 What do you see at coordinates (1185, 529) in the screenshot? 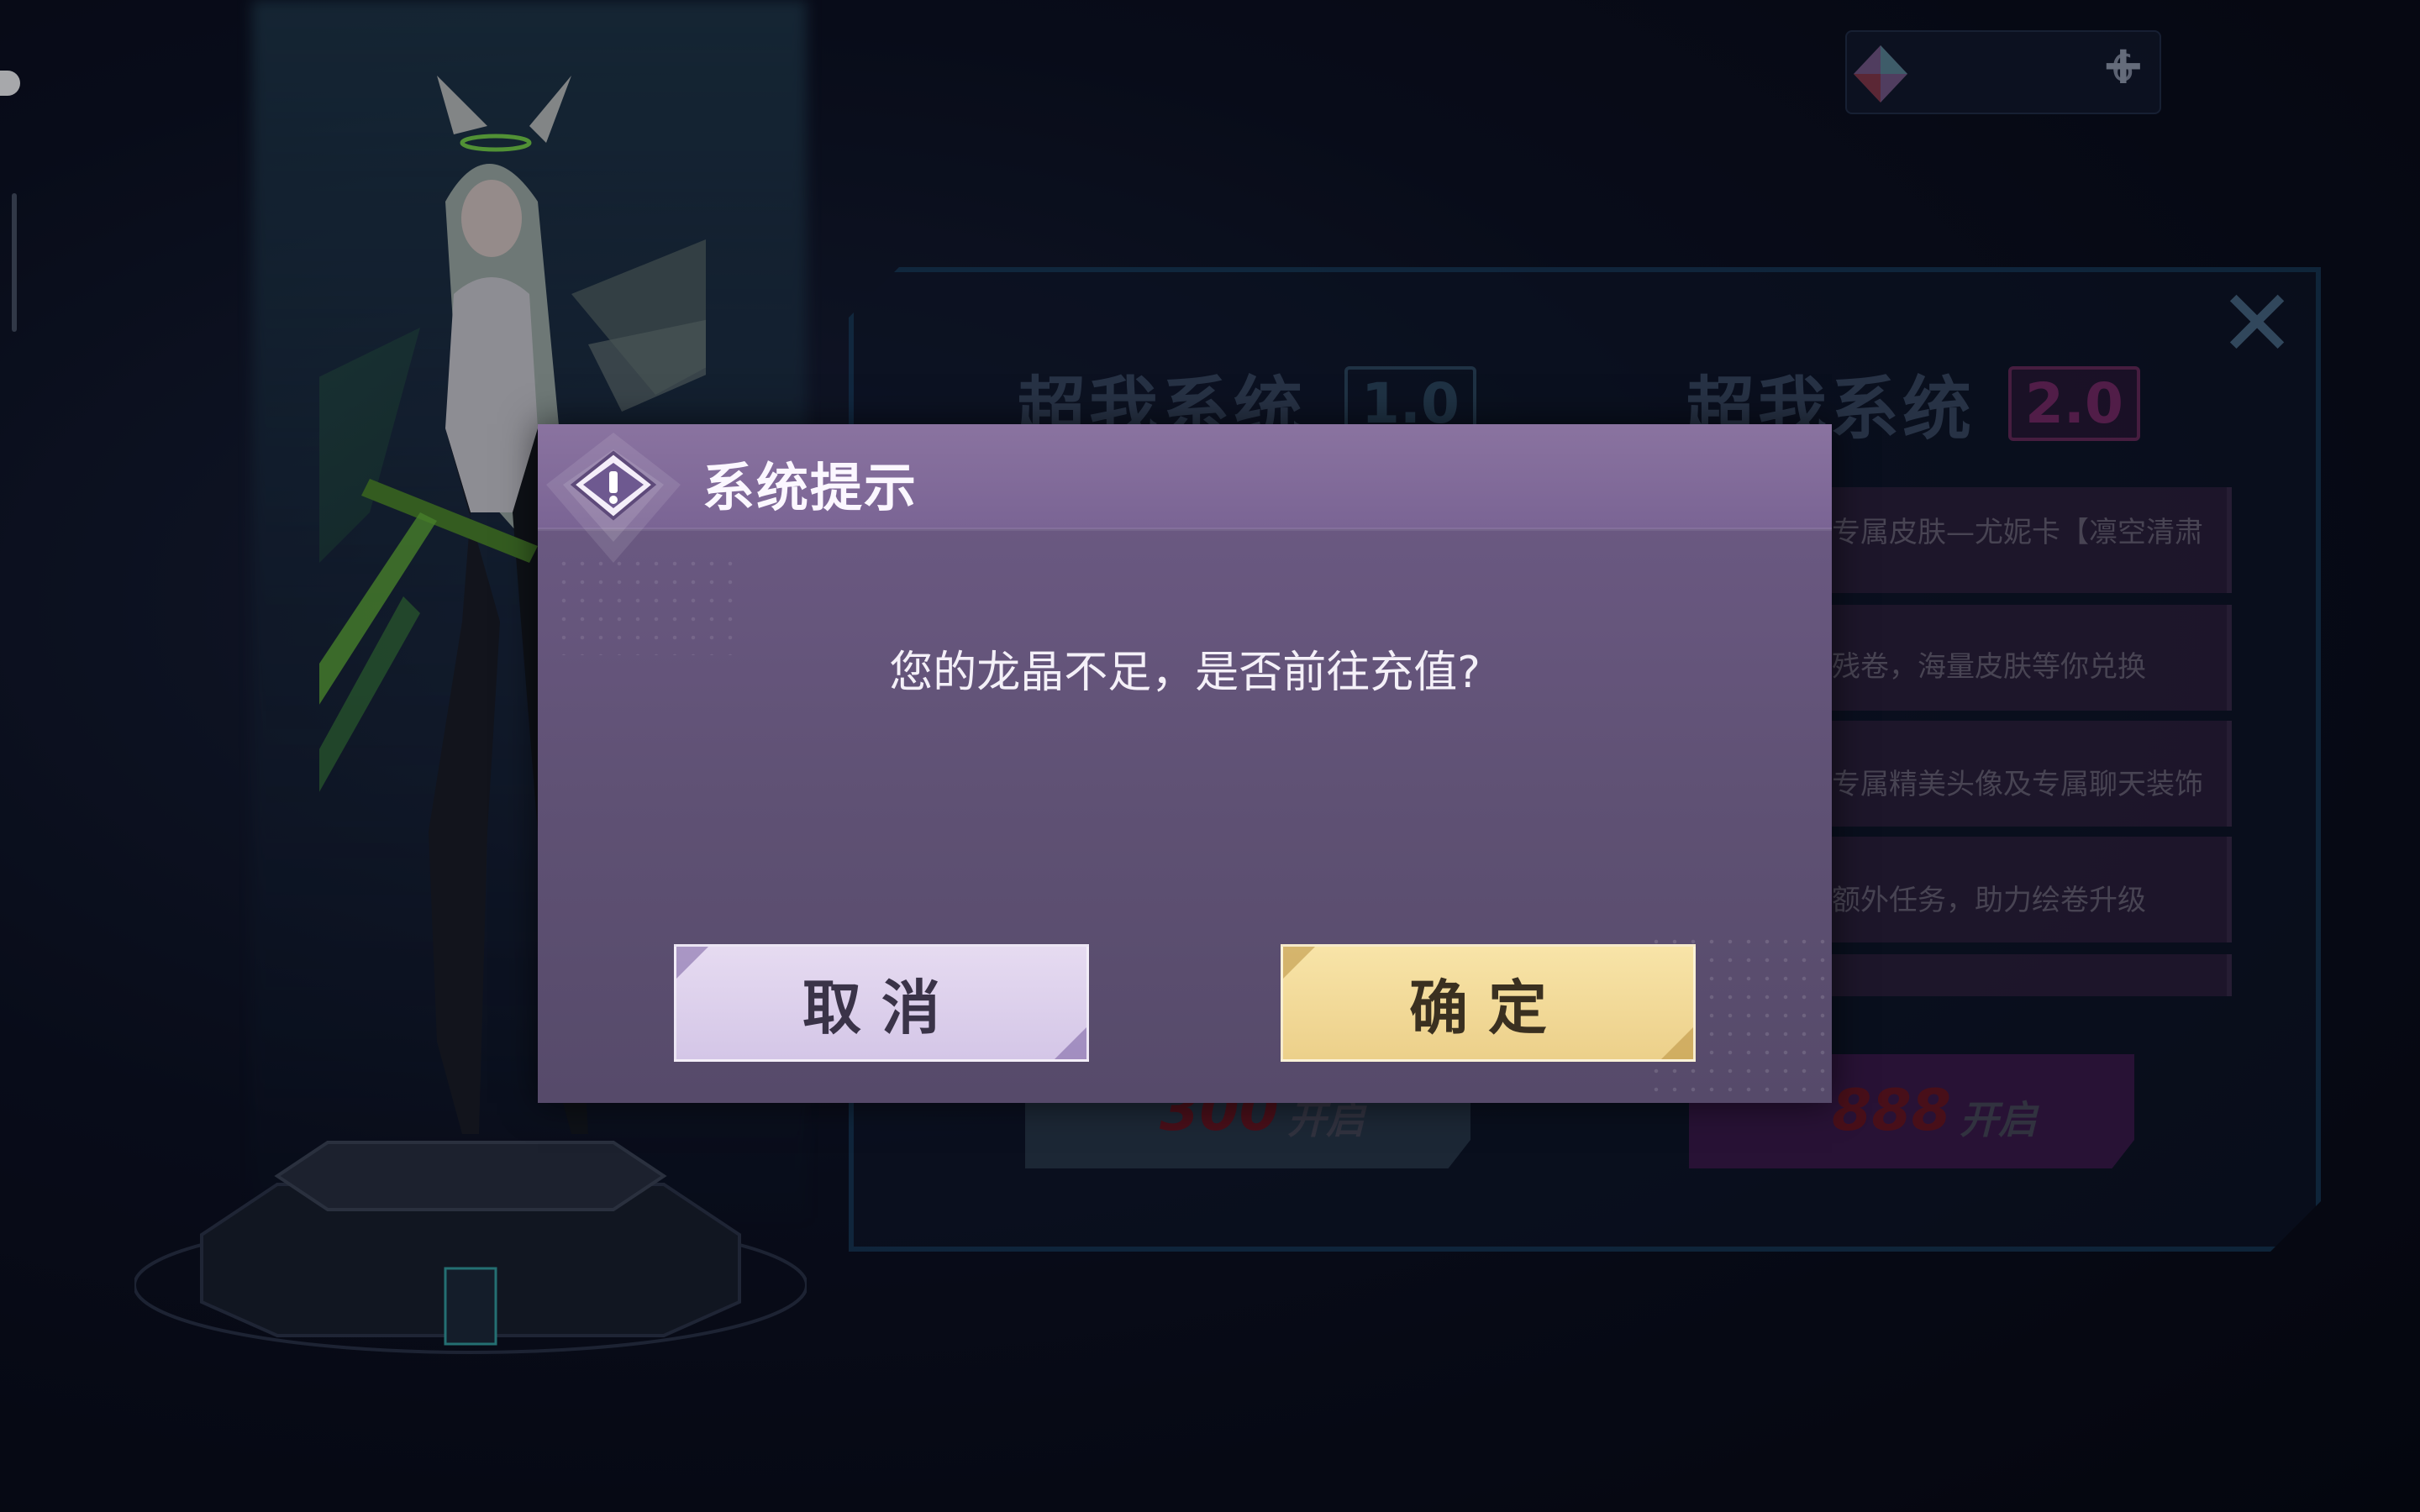
I see `header-divider` at bounding box center [1185, 529].